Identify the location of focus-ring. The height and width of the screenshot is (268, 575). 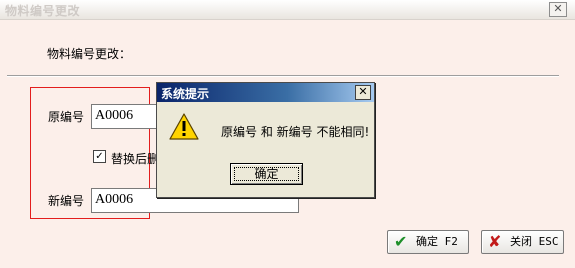
(266, 174).